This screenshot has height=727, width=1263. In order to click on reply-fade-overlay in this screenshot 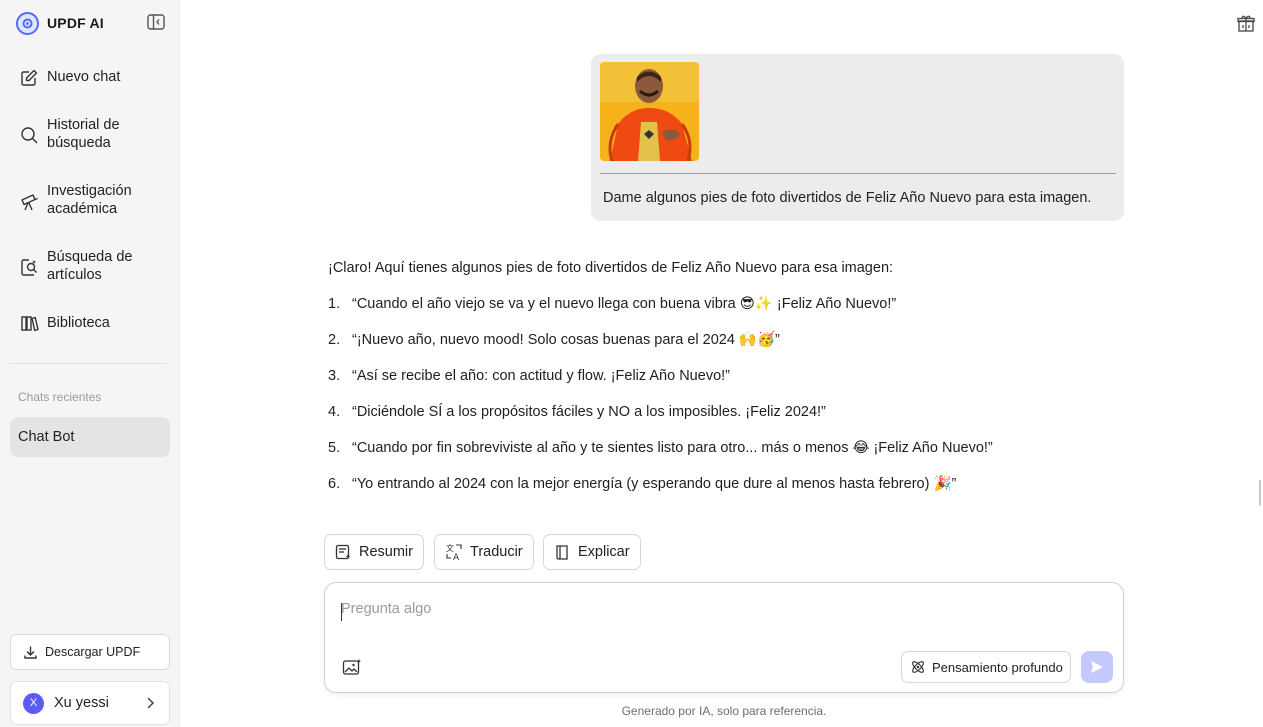, I will do `click(730, 510)`.